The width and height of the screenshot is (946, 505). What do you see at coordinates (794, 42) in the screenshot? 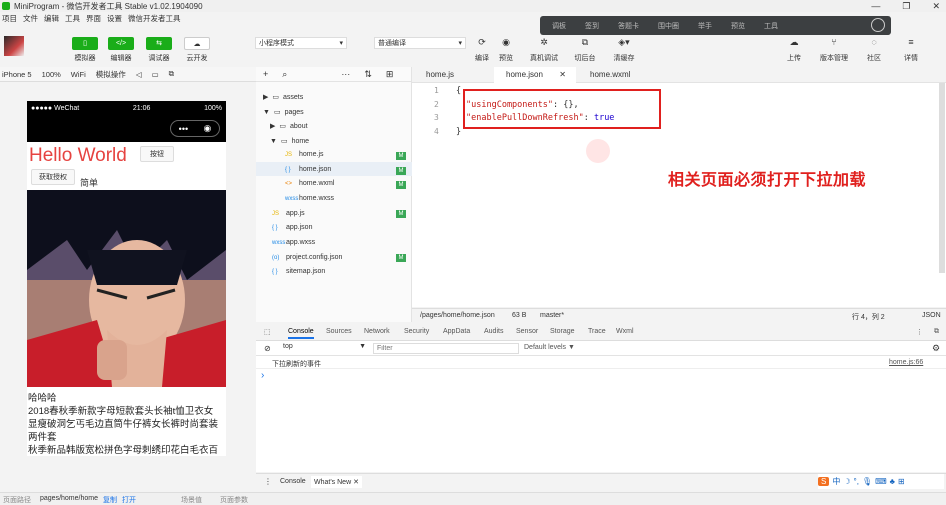
I see `upload-icon: ☁` at bounding box center [794, 42].